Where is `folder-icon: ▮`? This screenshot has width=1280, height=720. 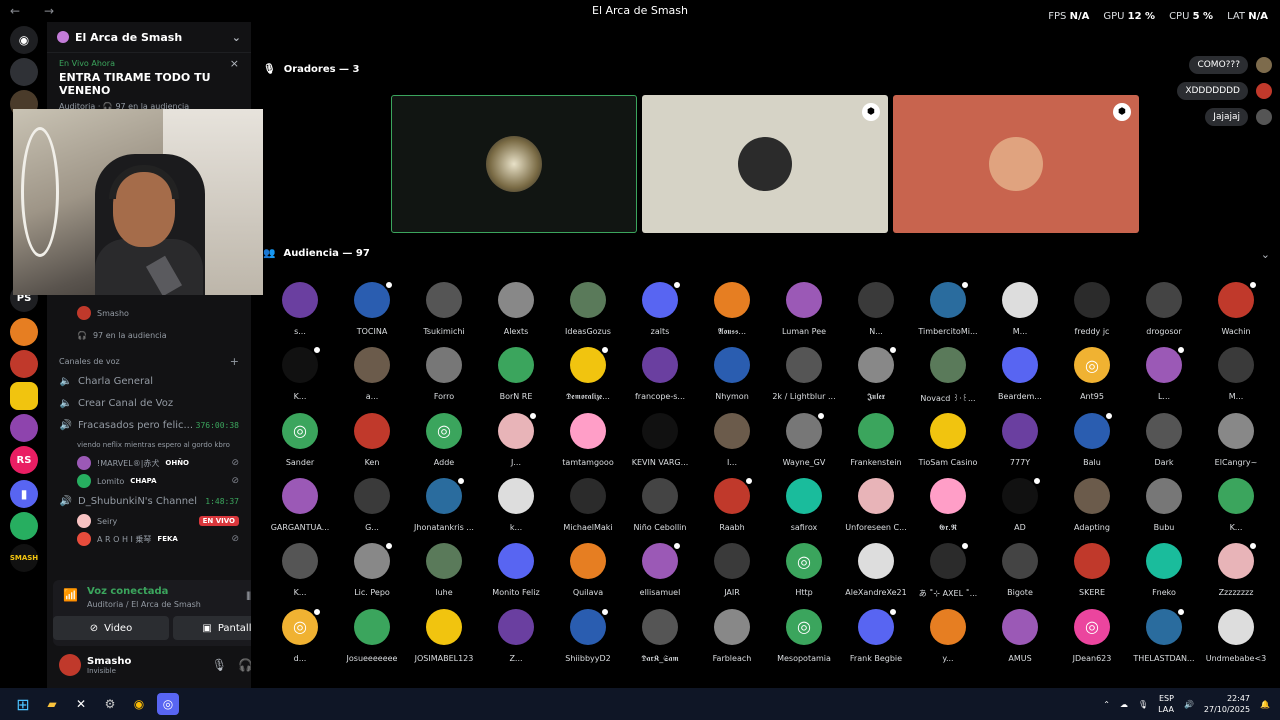 folder-icon: ▮ is located at coordinates (24, 494).